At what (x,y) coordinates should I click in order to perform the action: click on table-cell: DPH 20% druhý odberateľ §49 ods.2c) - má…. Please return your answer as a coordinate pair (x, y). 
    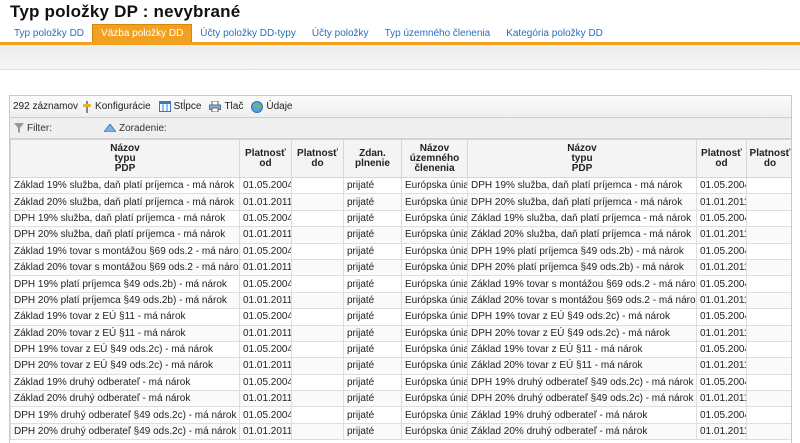
    Looking at the image, I should click on (125, 431).